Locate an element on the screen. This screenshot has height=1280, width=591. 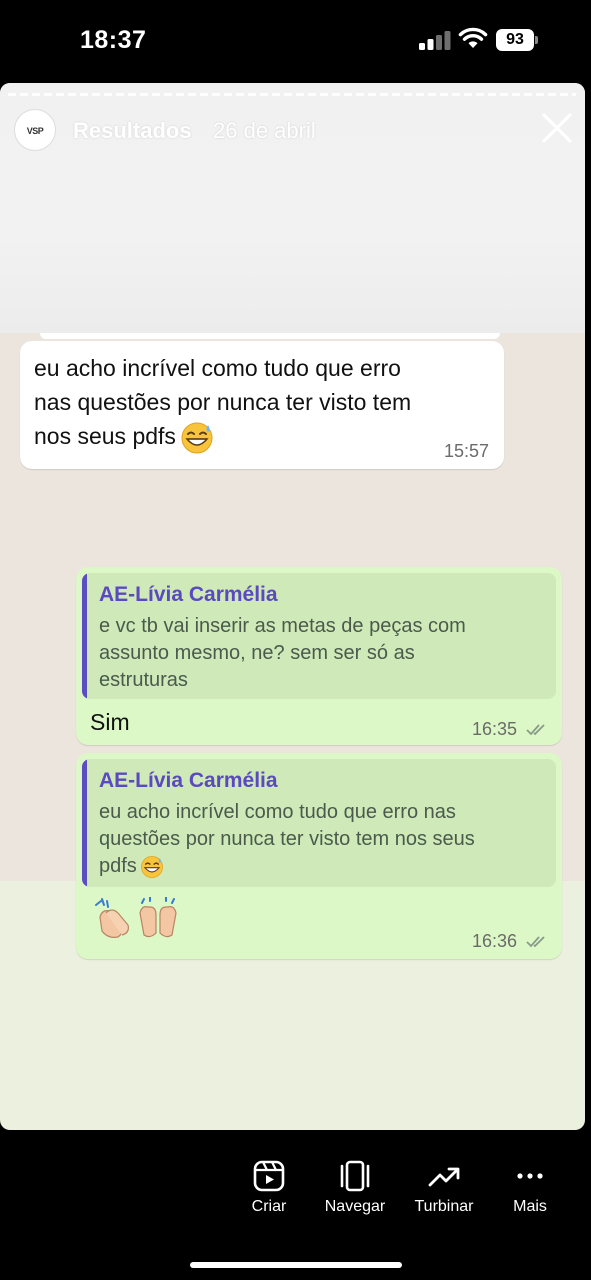
boost-label: Turbinar is located at coordinates (444, 1206).